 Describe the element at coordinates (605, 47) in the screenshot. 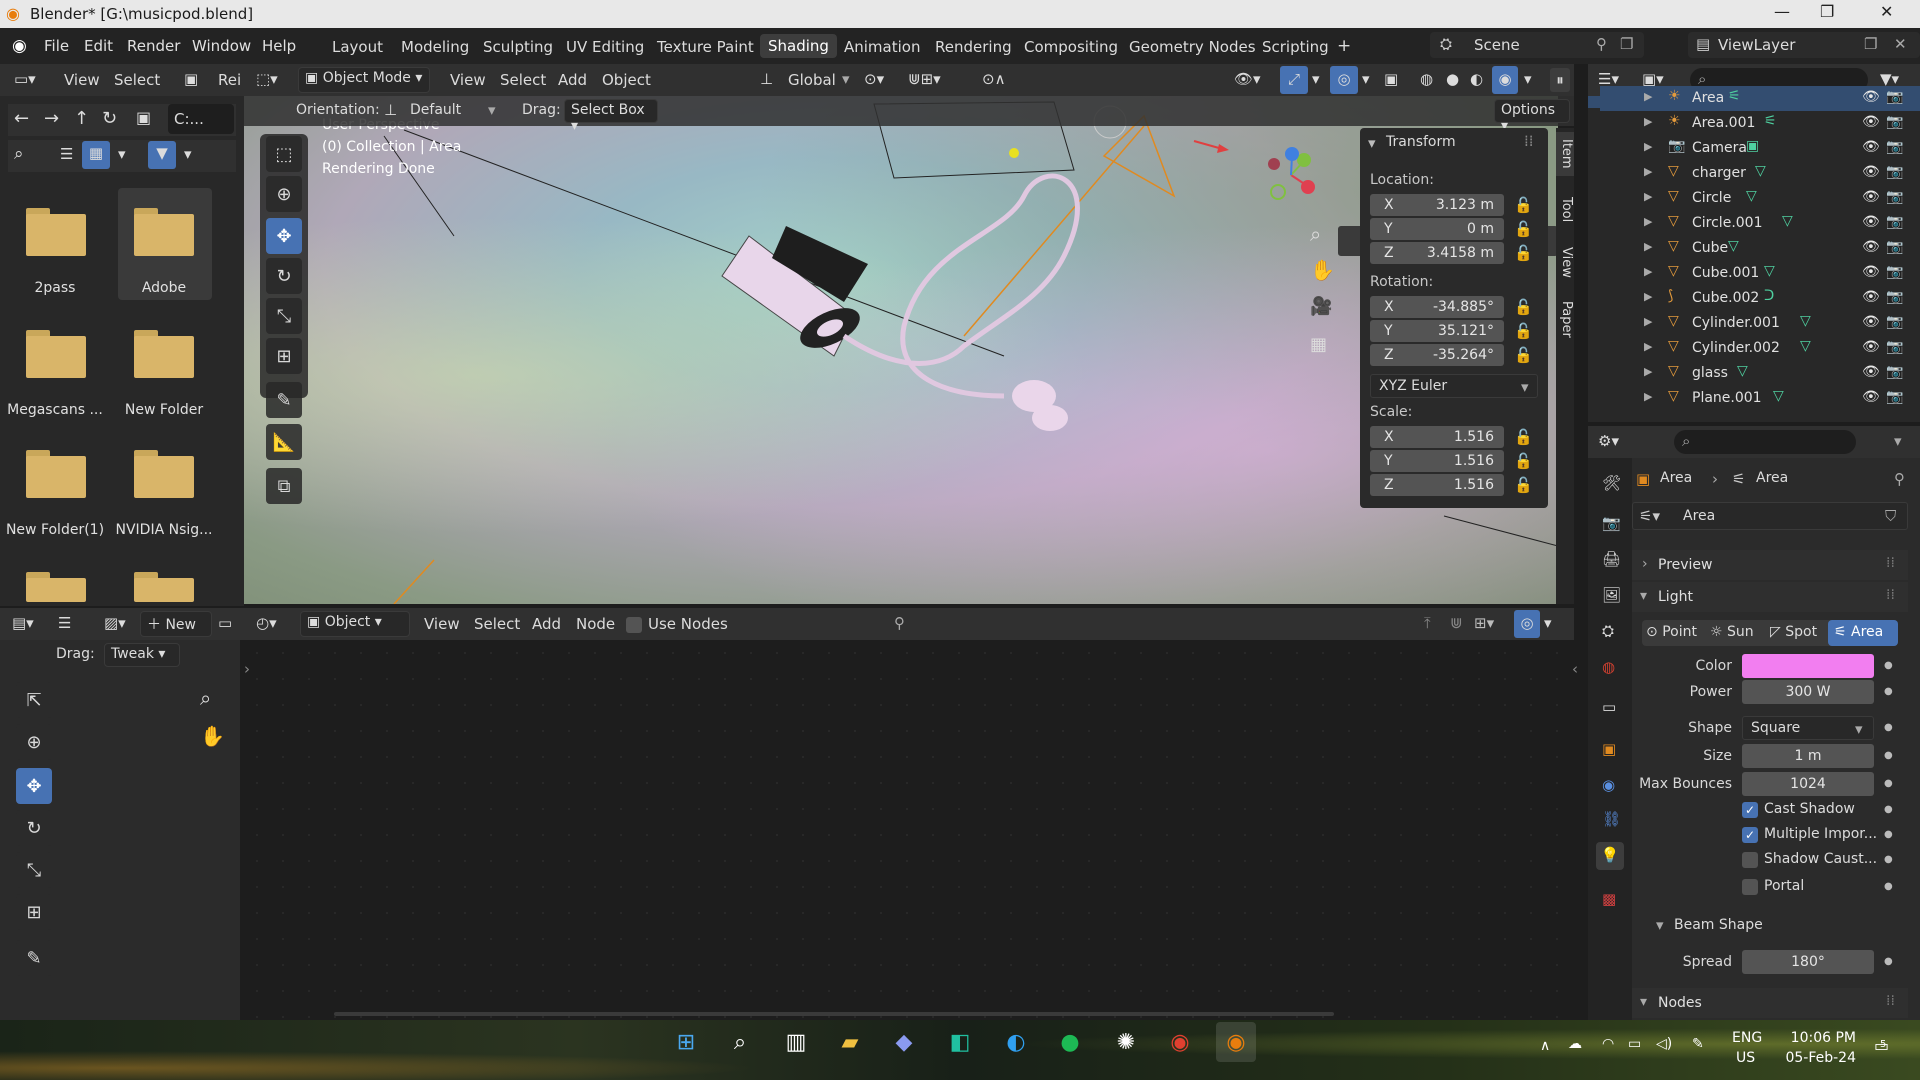

I see `tab-uv-editing: UV Editing` at that location.